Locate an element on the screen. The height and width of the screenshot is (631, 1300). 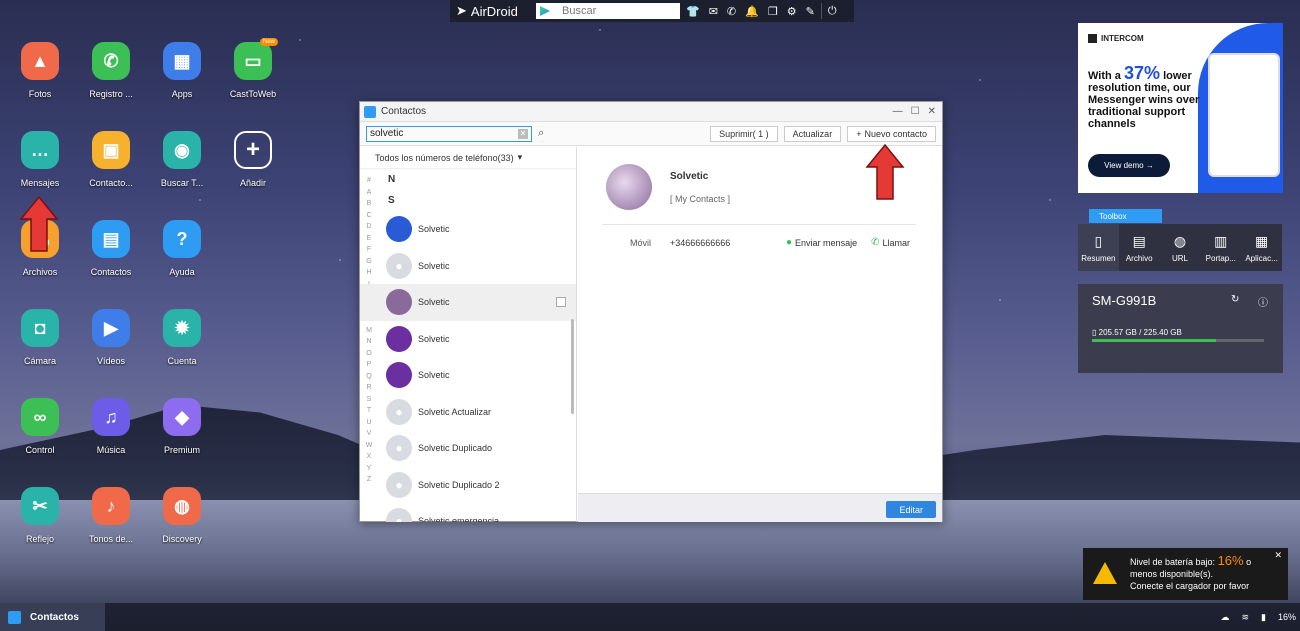
desktop-icon-casttoweb: ▭ New CastToWeb is located at coordinates (253, 68).